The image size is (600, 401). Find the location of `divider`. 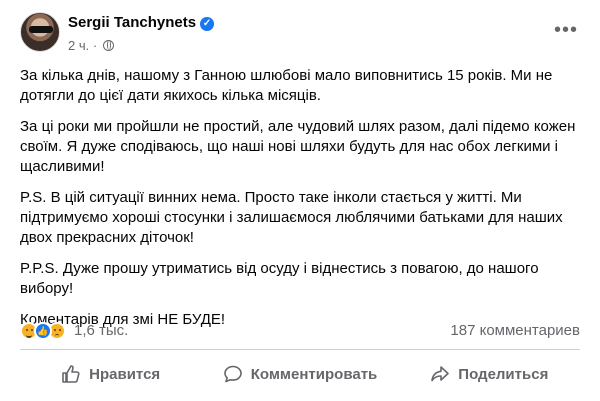

divider is located at coordinates (300, 349).